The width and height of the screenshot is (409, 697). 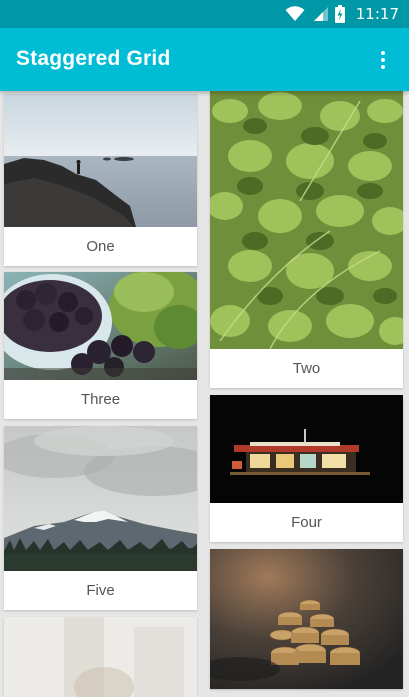 I want to click on card-label: Five, so click(x=100, y=590).